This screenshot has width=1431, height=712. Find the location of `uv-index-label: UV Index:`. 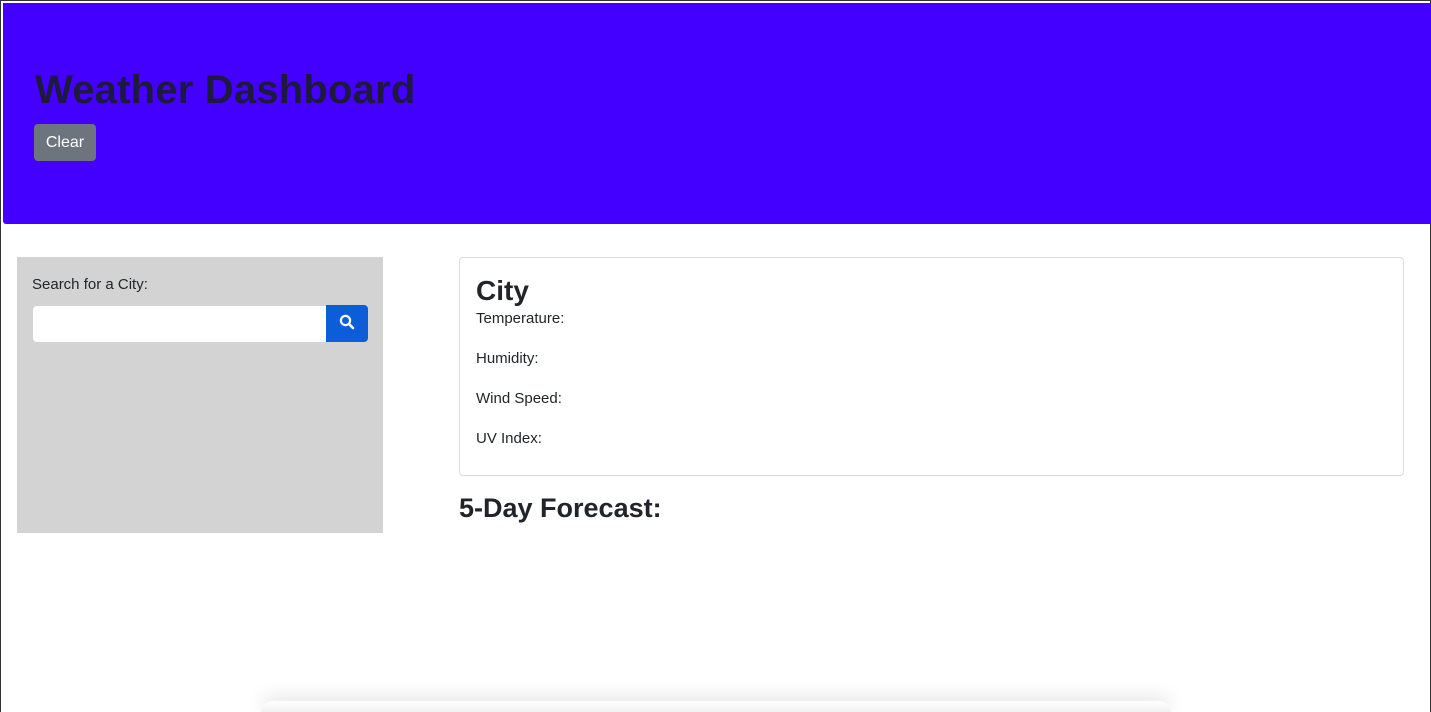

uv-index-label: UV Index: is located at coordinates (509, 438).